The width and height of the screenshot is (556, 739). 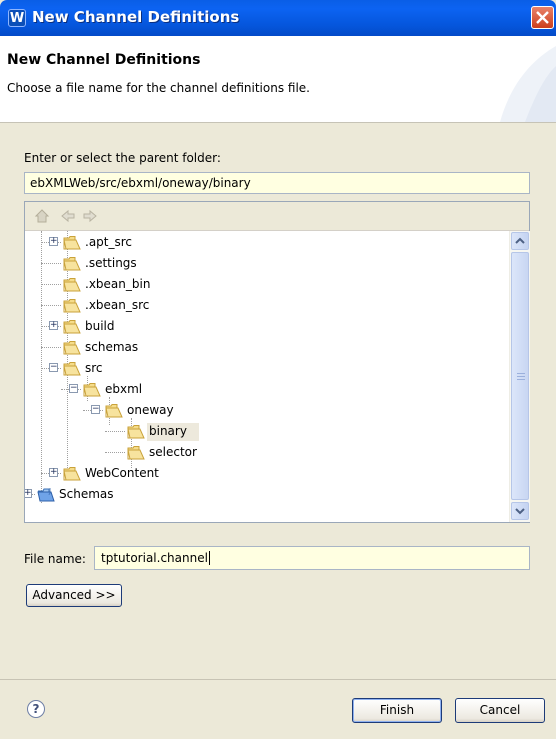 I want to click on chevron-down-icon, so click(x=520, y=511).